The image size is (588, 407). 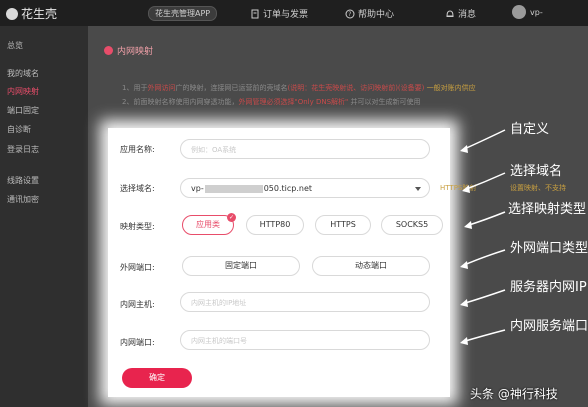 What do you see at coordinates (548, 287) in the screenshot?
I see `annotation-server-ip: 服务器内网IP` at bounding box center [548, 287].